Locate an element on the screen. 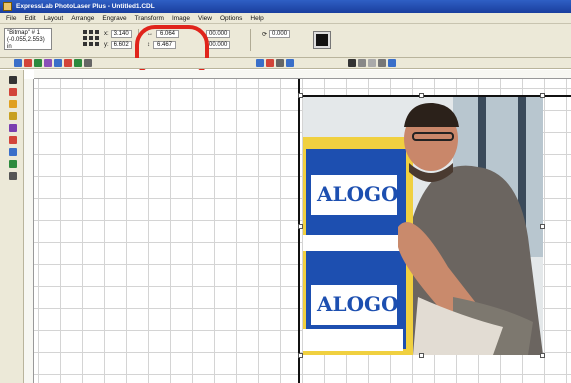 The height and width of the screenshot is (383, 571). snap-icon is located at coordinates (352, 63).